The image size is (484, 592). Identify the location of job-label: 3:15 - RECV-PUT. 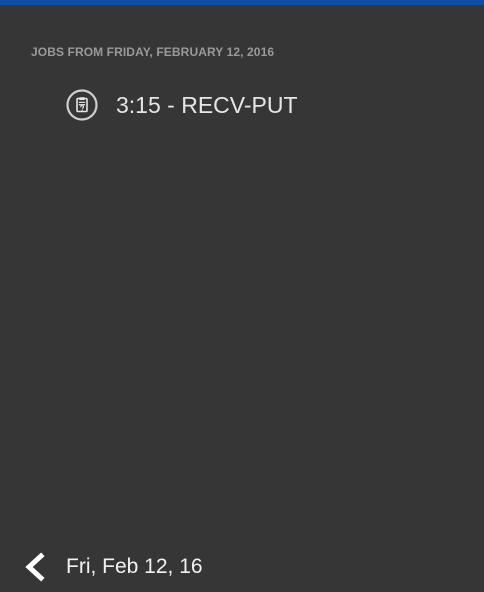
(207, 104).